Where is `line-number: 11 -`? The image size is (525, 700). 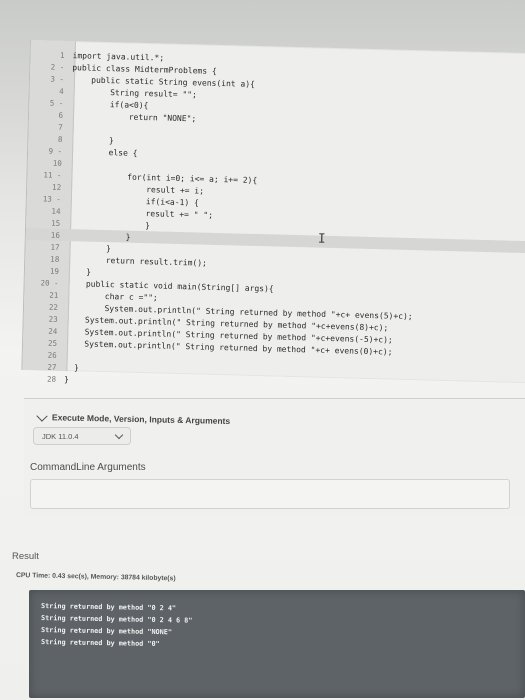 line-number: 11 - is located at coordinates (52, 174).